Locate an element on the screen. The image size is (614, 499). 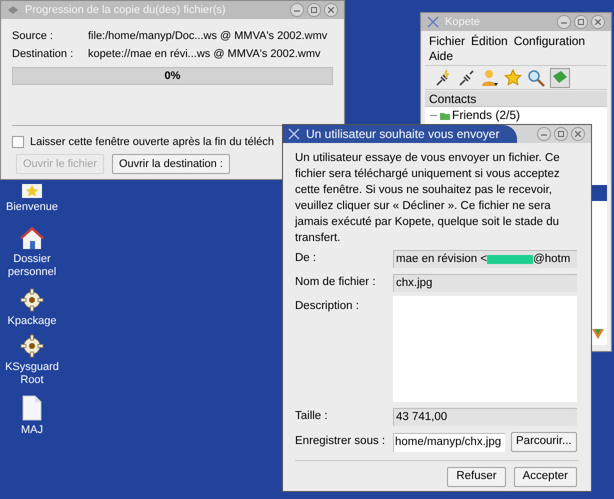
save-path-field: home/manyp/chx.jpg is located at coordinates (449, 442).